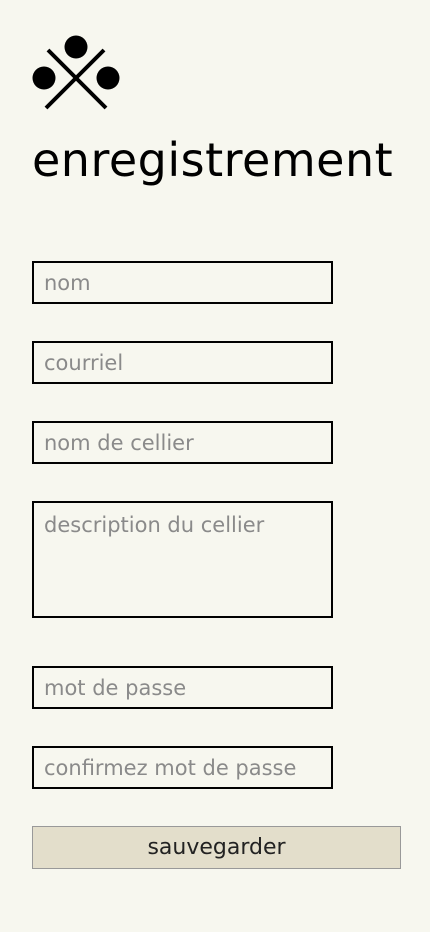 The width and height of the screenshot is (430, 932). Describe the element at coordinates (182, 362) in the screenshot. I see `email-input` at that location.